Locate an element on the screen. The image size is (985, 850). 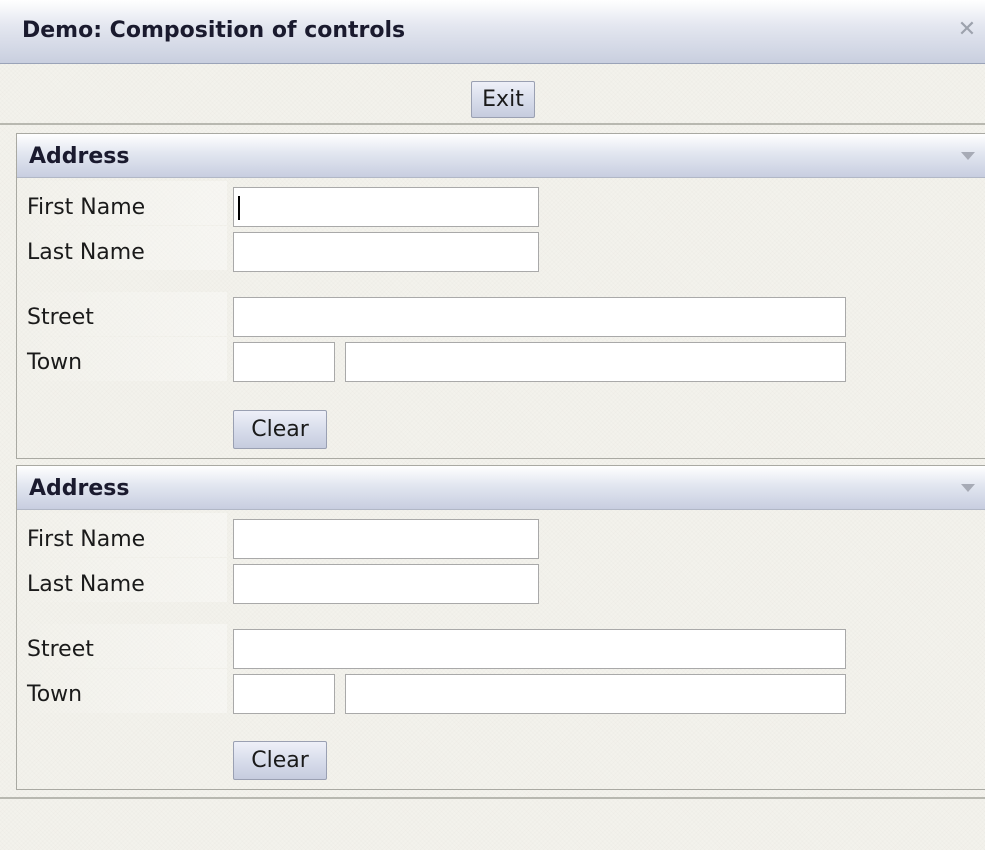
window-title: Demo: Composition of controls is located at coordinates (214, 30).